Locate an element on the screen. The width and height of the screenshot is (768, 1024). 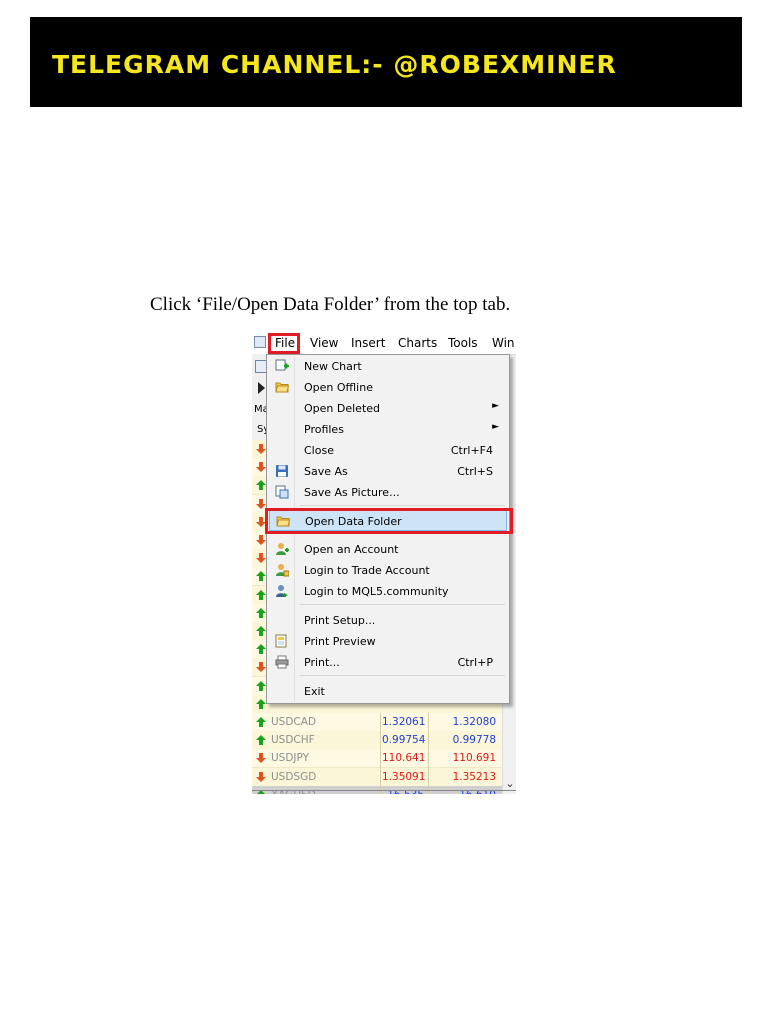
save-icon is located at coordinates (282, 471).